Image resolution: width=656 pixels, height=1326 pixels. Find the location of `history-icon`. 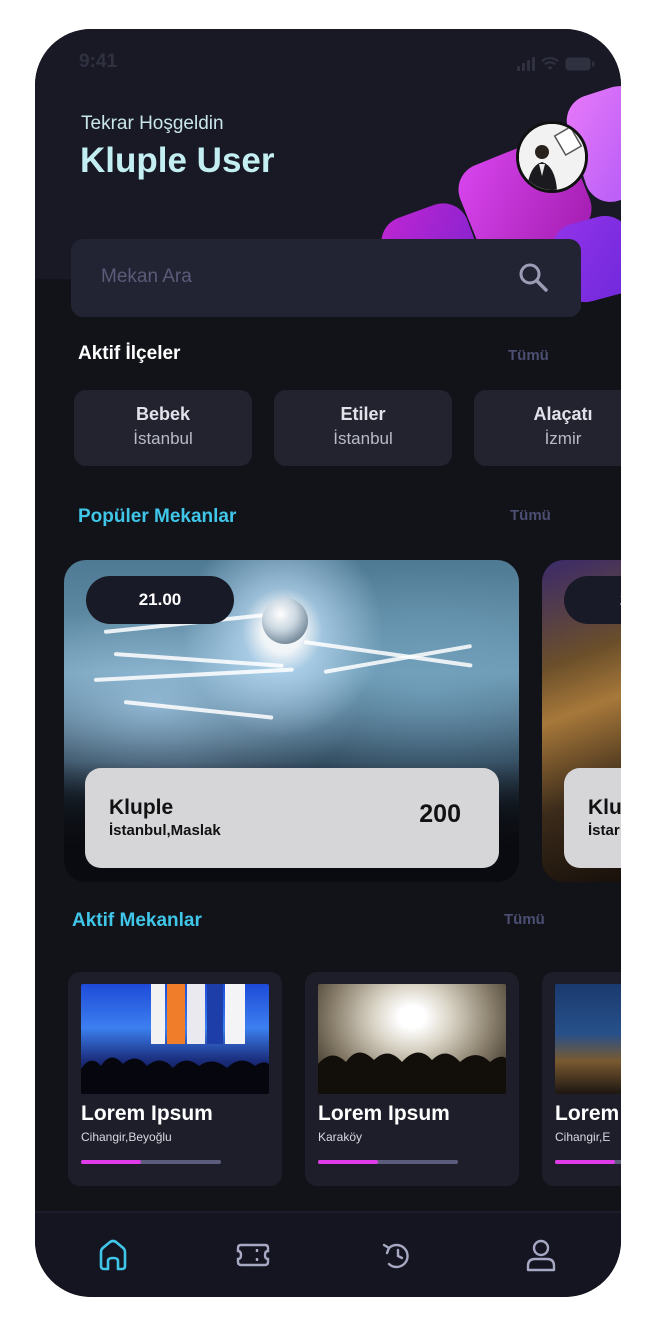

history-icon is located at coordinates (398, 1255).